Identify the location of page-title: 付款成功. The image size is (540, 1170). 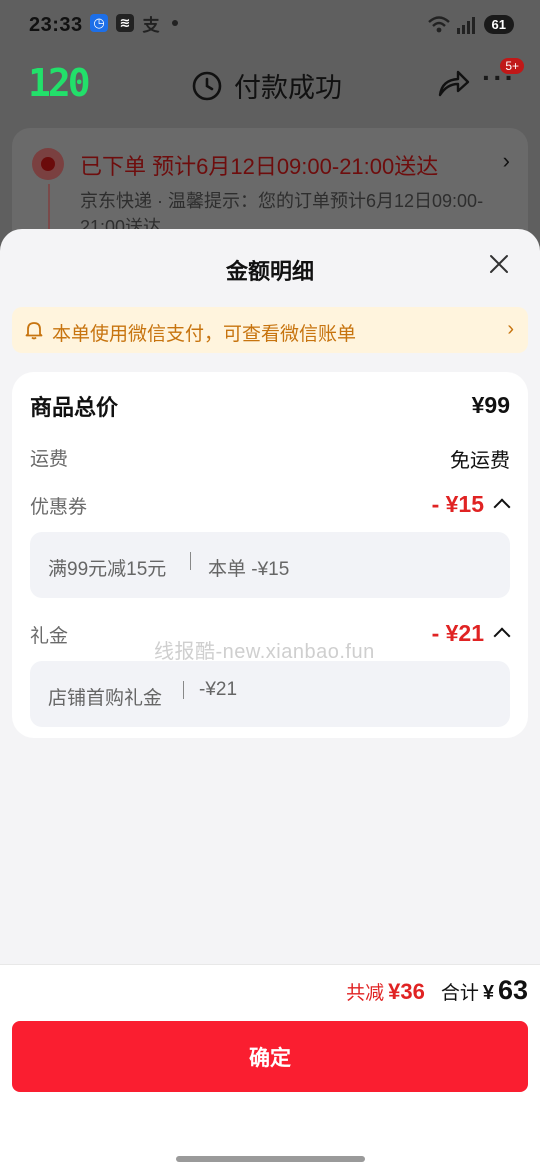
(288, 88).